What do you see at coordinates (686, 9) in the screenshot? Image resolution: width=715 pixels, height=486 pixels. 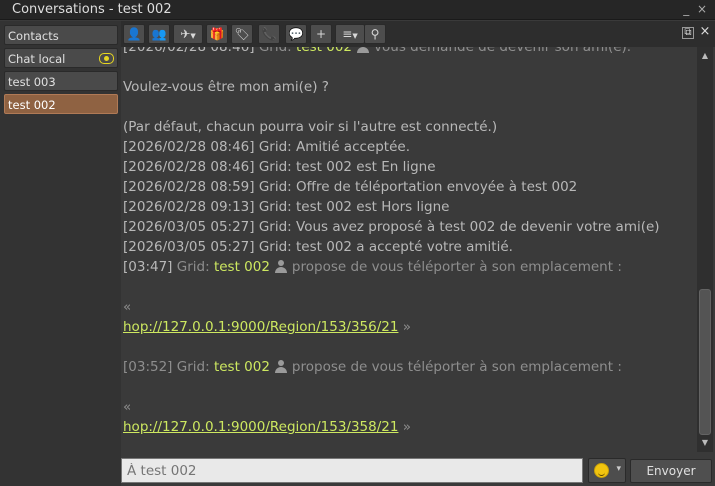 I see `minimize-icon: _` at bounding box center [686, 9].